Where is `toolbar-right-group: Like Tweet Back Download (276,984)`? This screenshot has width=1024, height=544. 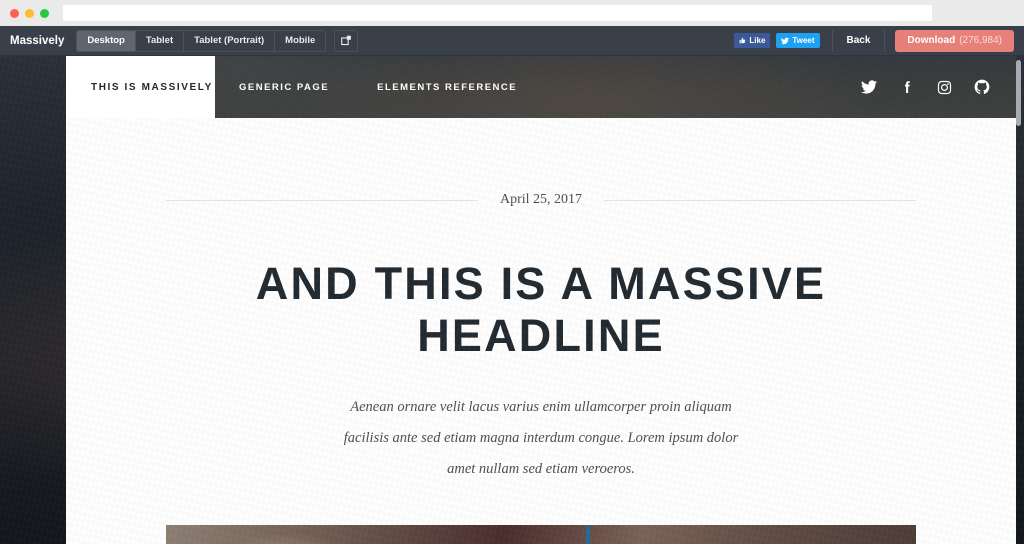
toolbar-right-group: Like Tweet Back Download (276,984) is located at coordinates (874, 40).